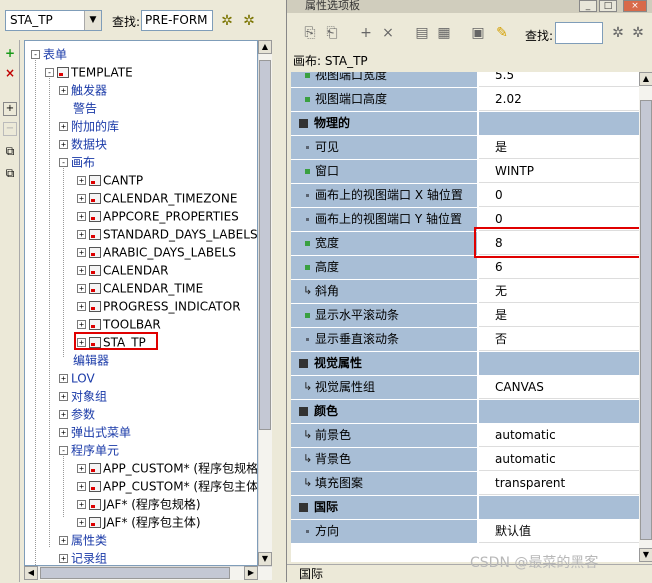 This screenshot has width=652, height=583. I want to click on property-row: 画布上的视图端口 Y 轴位置 0, so click(465, 220).